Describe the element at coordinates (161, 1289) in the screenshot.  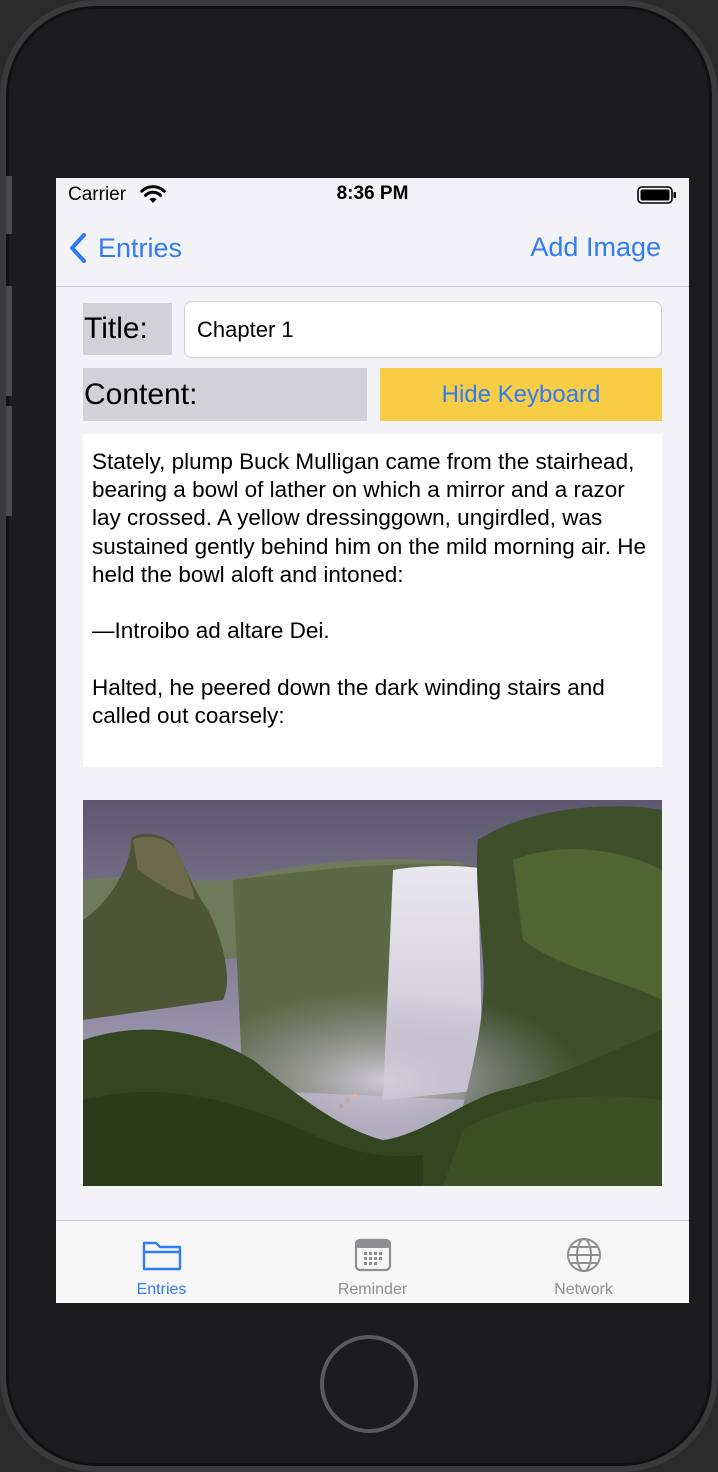
I see `tab-entries-label: Entries` at that location.